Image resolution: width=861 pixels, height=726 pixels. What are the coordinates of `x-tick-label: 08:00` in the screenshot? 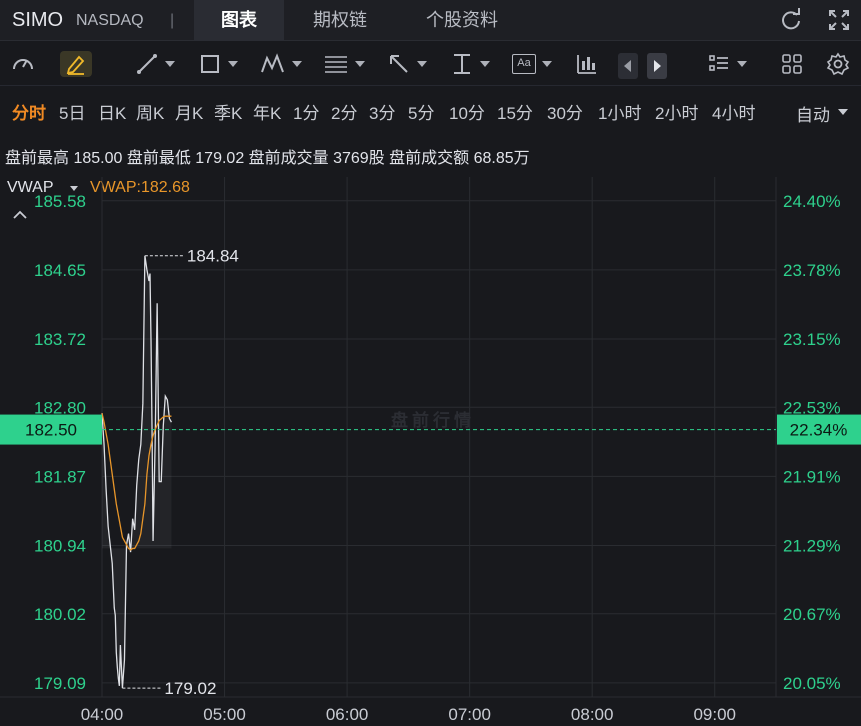 It's located at (592, 714).